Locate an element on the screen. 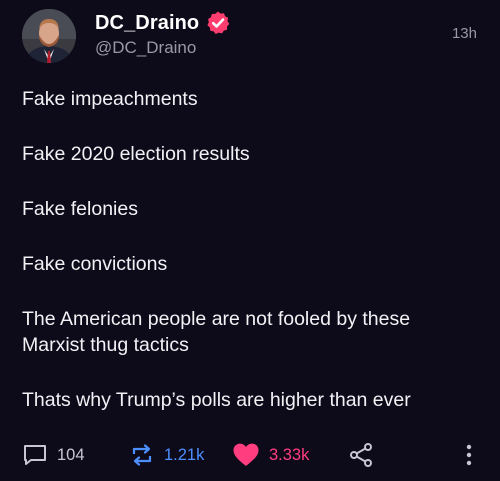 The height and width of the screenshot is (481, 500). post-timestamp: 13h is located at coordinates (464, 33).